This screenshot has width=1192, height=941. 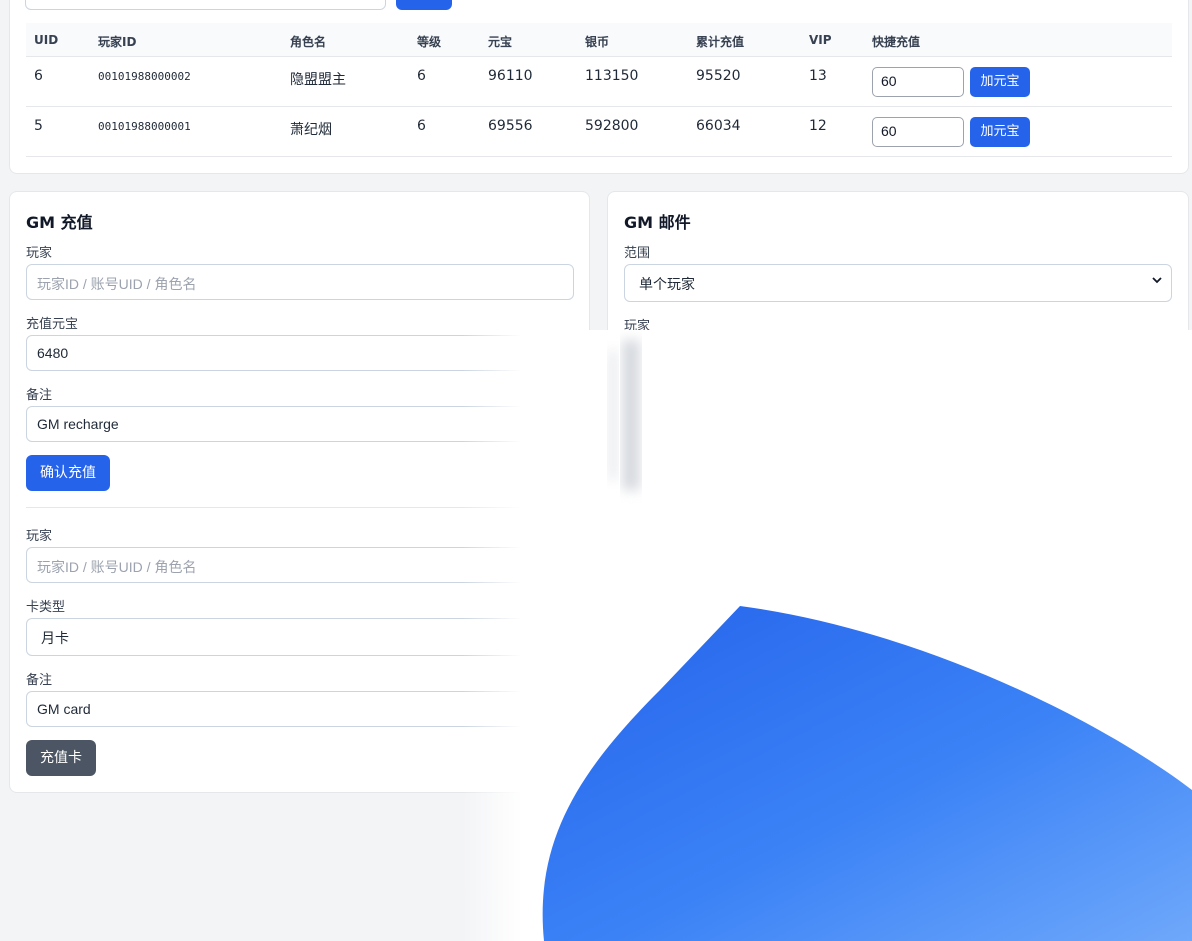 I want to click on cell-vip: 12, so click(x=818, y=126).